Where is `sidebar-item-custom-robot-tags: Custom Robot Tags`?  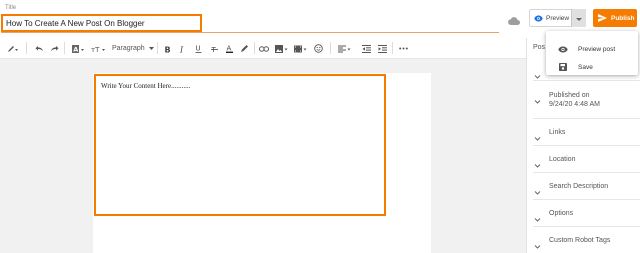 sidebar-item-custom-robot-tags: Custom Robot Tags is located at coordinates (572, 242).